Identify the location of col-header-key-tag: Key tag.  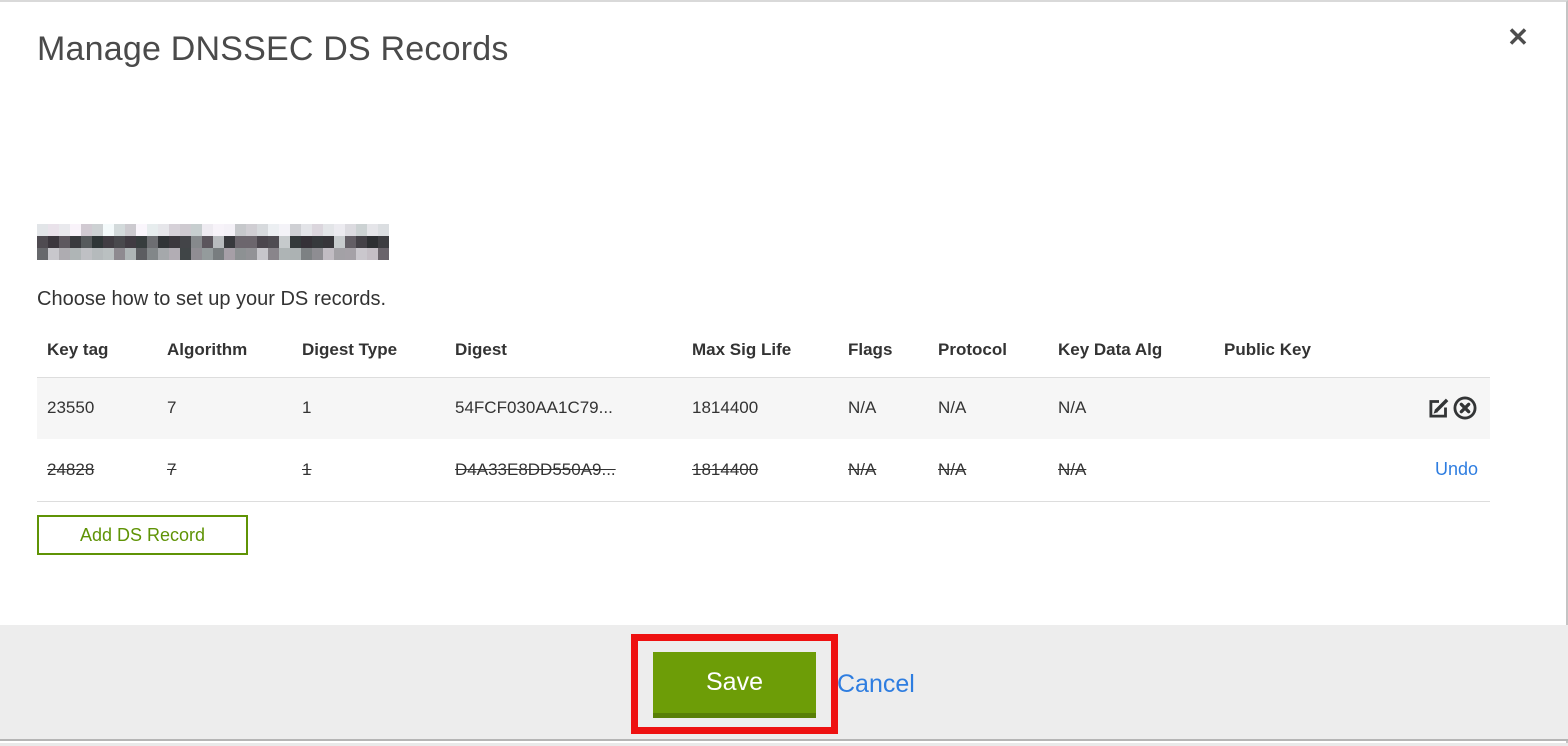
(97, 351).